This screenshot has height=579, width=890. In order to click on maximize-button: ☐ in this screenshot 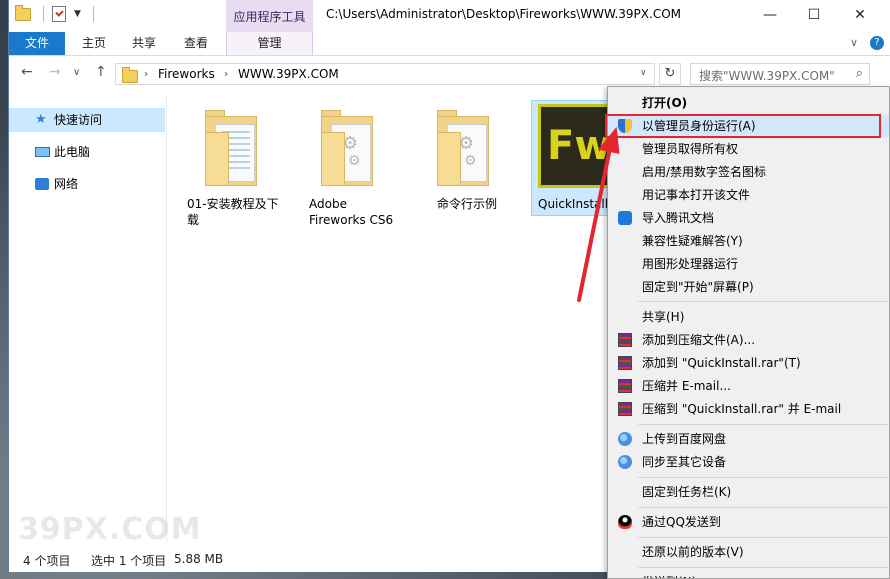, I will do `click(814, 15)`.